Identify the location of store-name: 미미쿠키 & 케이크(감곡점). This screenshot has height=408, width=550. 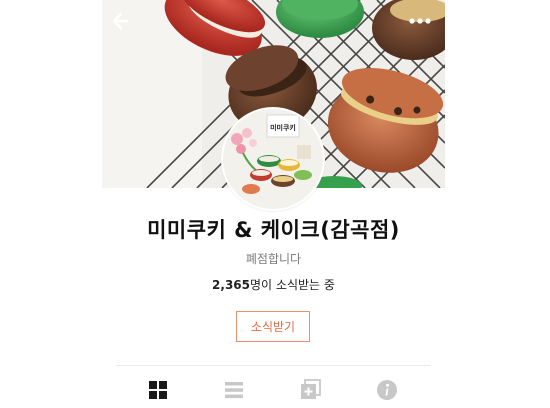
(273, 230).